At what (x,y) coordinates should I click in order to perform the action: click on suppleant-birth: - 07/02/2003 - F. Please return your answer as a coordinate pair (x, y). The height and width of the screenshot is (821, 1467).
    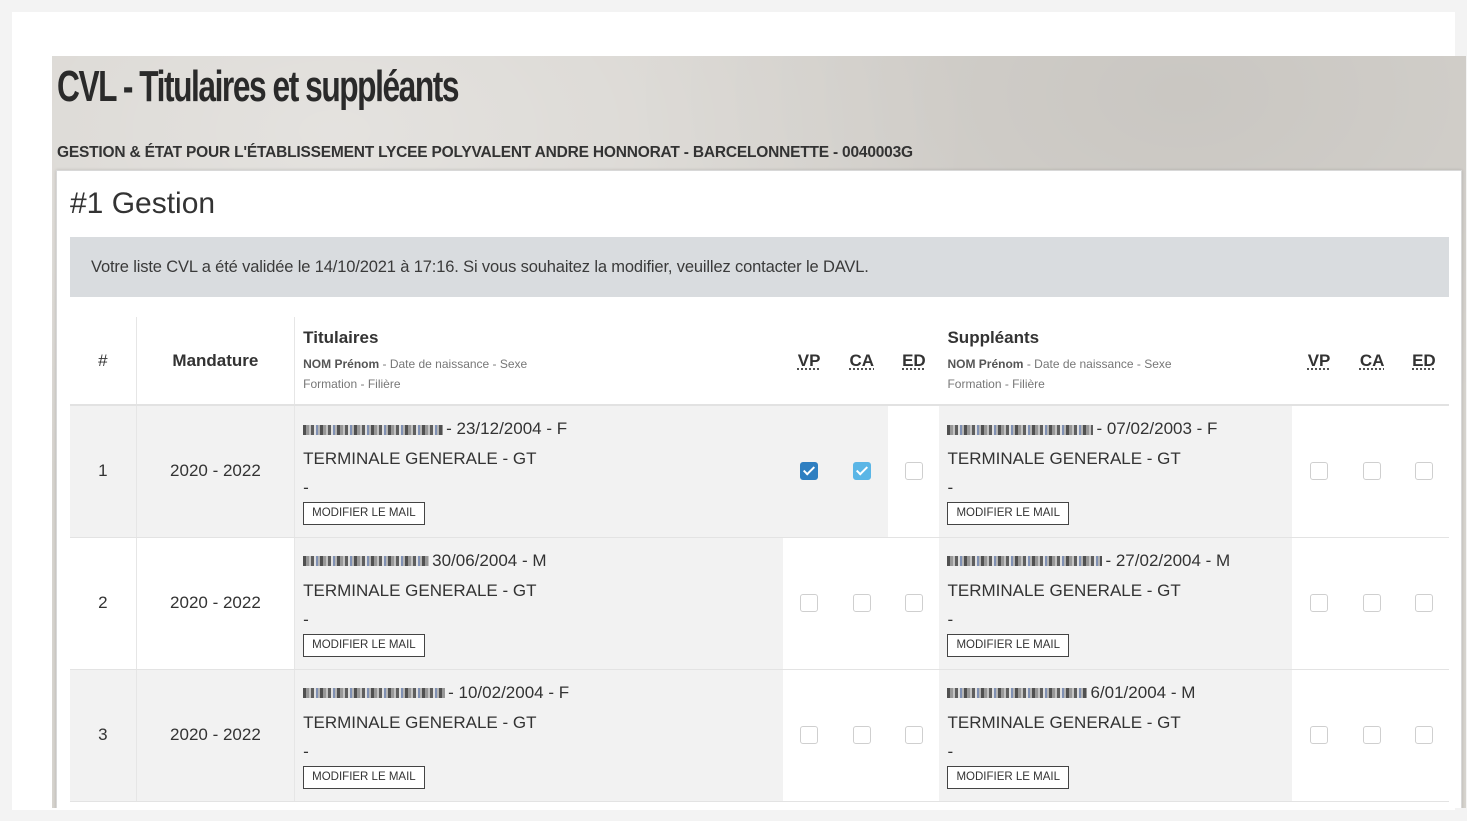
    Looking at the image, I should click on (1157, 428).